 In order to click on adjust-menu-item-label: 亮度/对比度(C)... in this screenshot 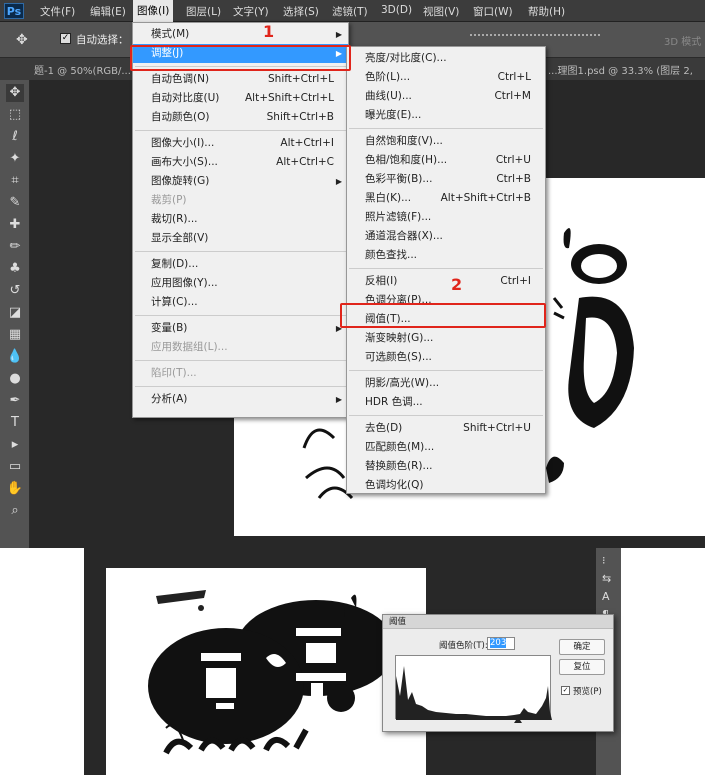, I will do `click(406, 58)`.